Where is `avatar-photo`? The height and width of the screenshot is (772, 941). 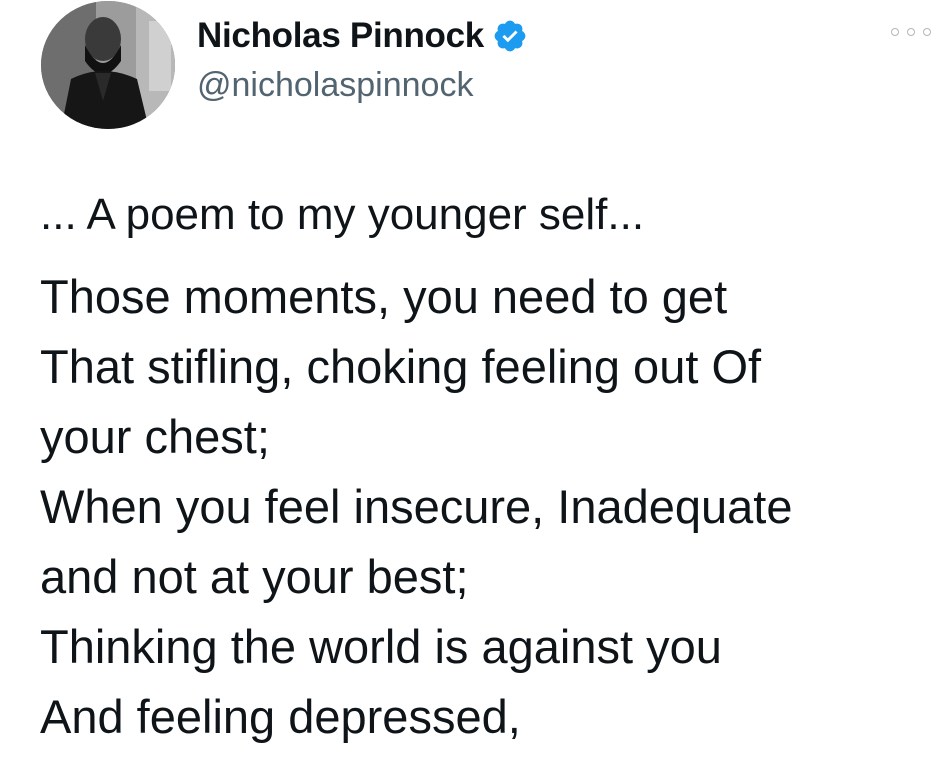
avatar-photo is located at coordinates (108, 65).